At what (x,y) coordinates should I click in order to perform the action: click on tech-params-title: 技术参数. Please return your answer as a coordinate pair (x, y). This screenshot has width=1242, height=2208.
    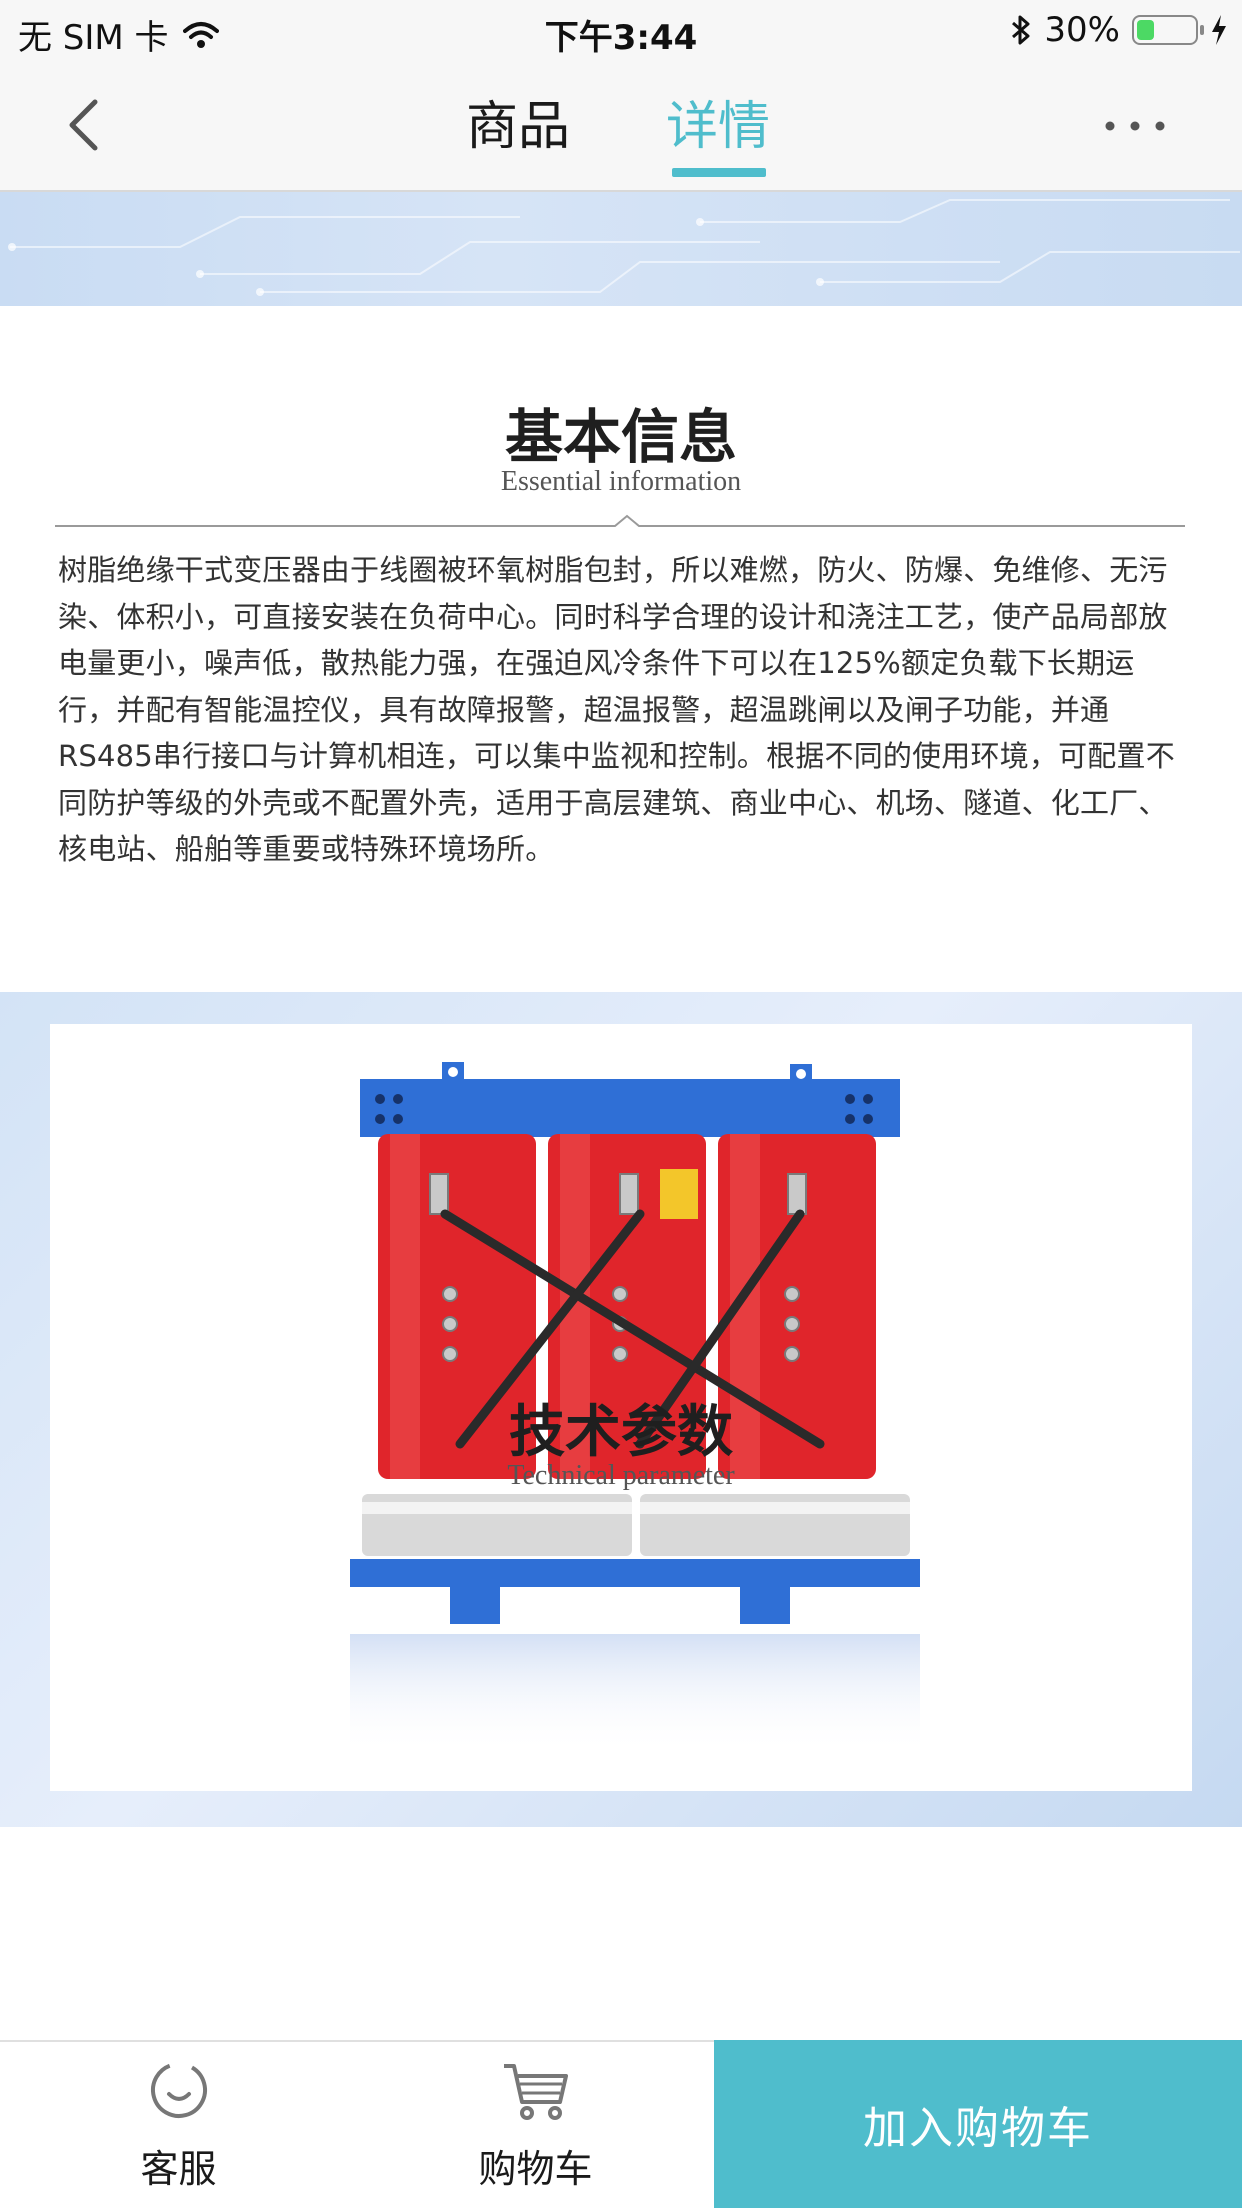
    Looking at the image, I should click on (621, 1432).